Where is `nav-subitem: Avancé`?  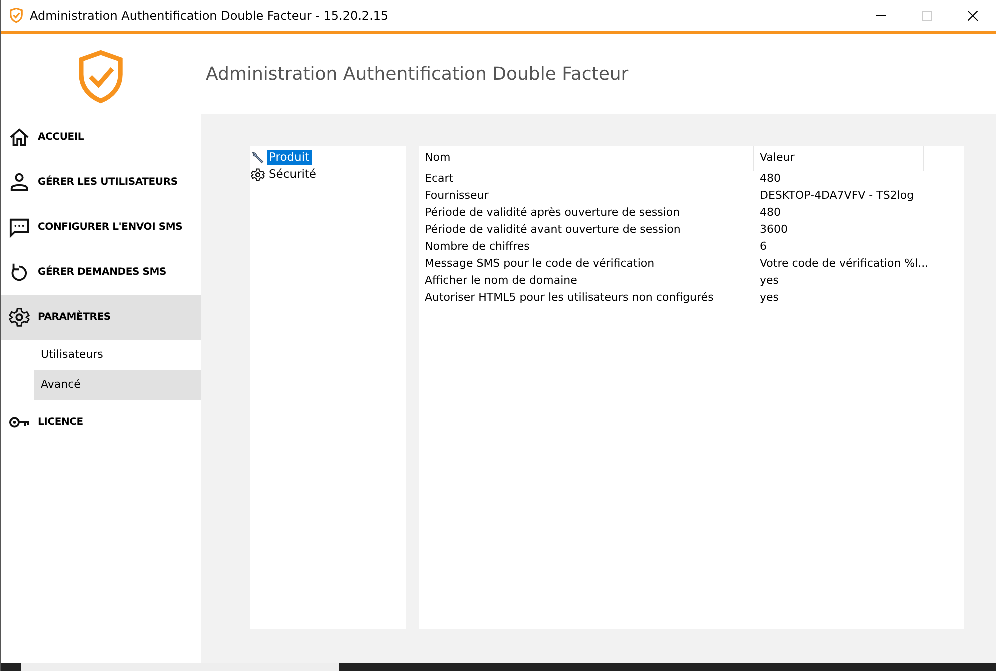
nav-subitem: Avancé is located at coordinates (117, 385).